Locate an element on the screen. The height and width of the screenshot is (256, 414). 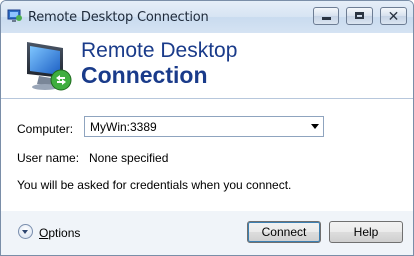
connect-button: Connect is located at coordinates (284, 232).